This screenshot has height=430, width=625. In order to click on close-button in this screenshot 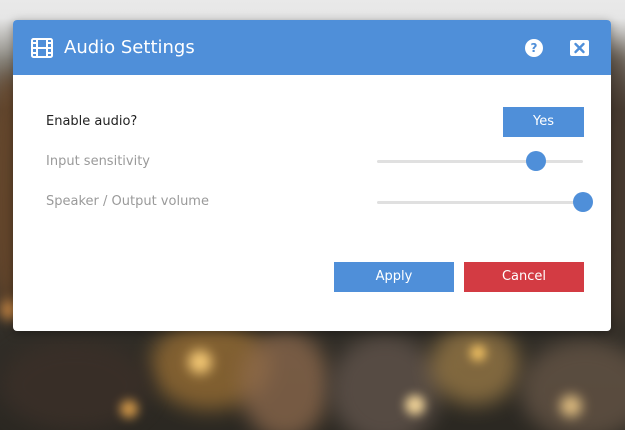, I will do `click(579, 48)`.